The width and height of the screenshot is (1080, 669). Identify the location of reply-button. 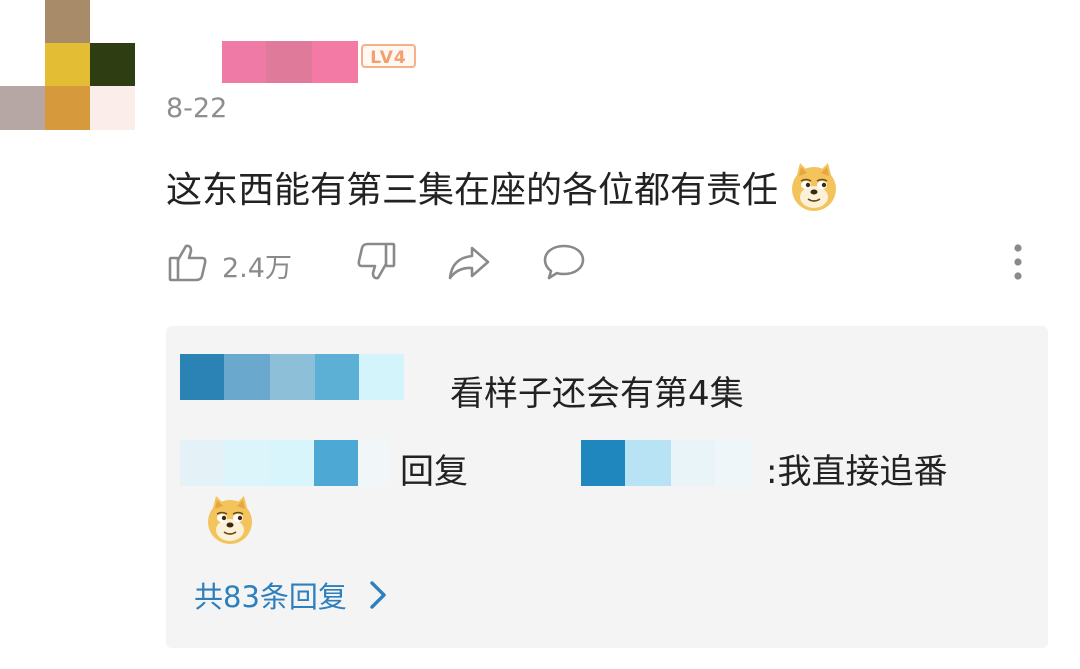
(564, 262).